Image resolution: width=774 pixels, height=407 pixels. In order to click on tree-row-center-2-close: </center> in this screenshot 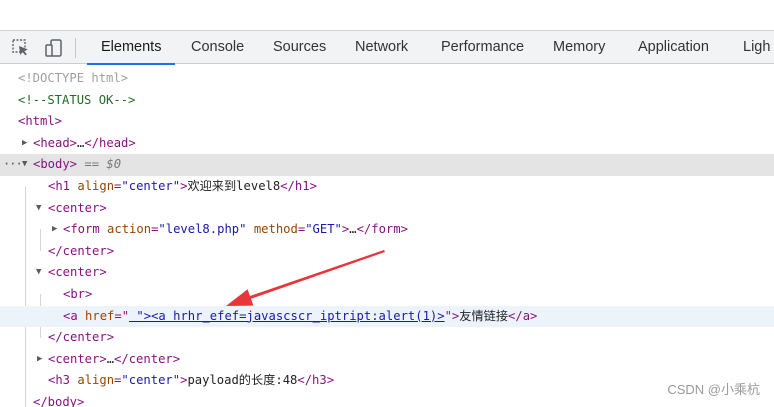, I will do `click(387, 338)`.